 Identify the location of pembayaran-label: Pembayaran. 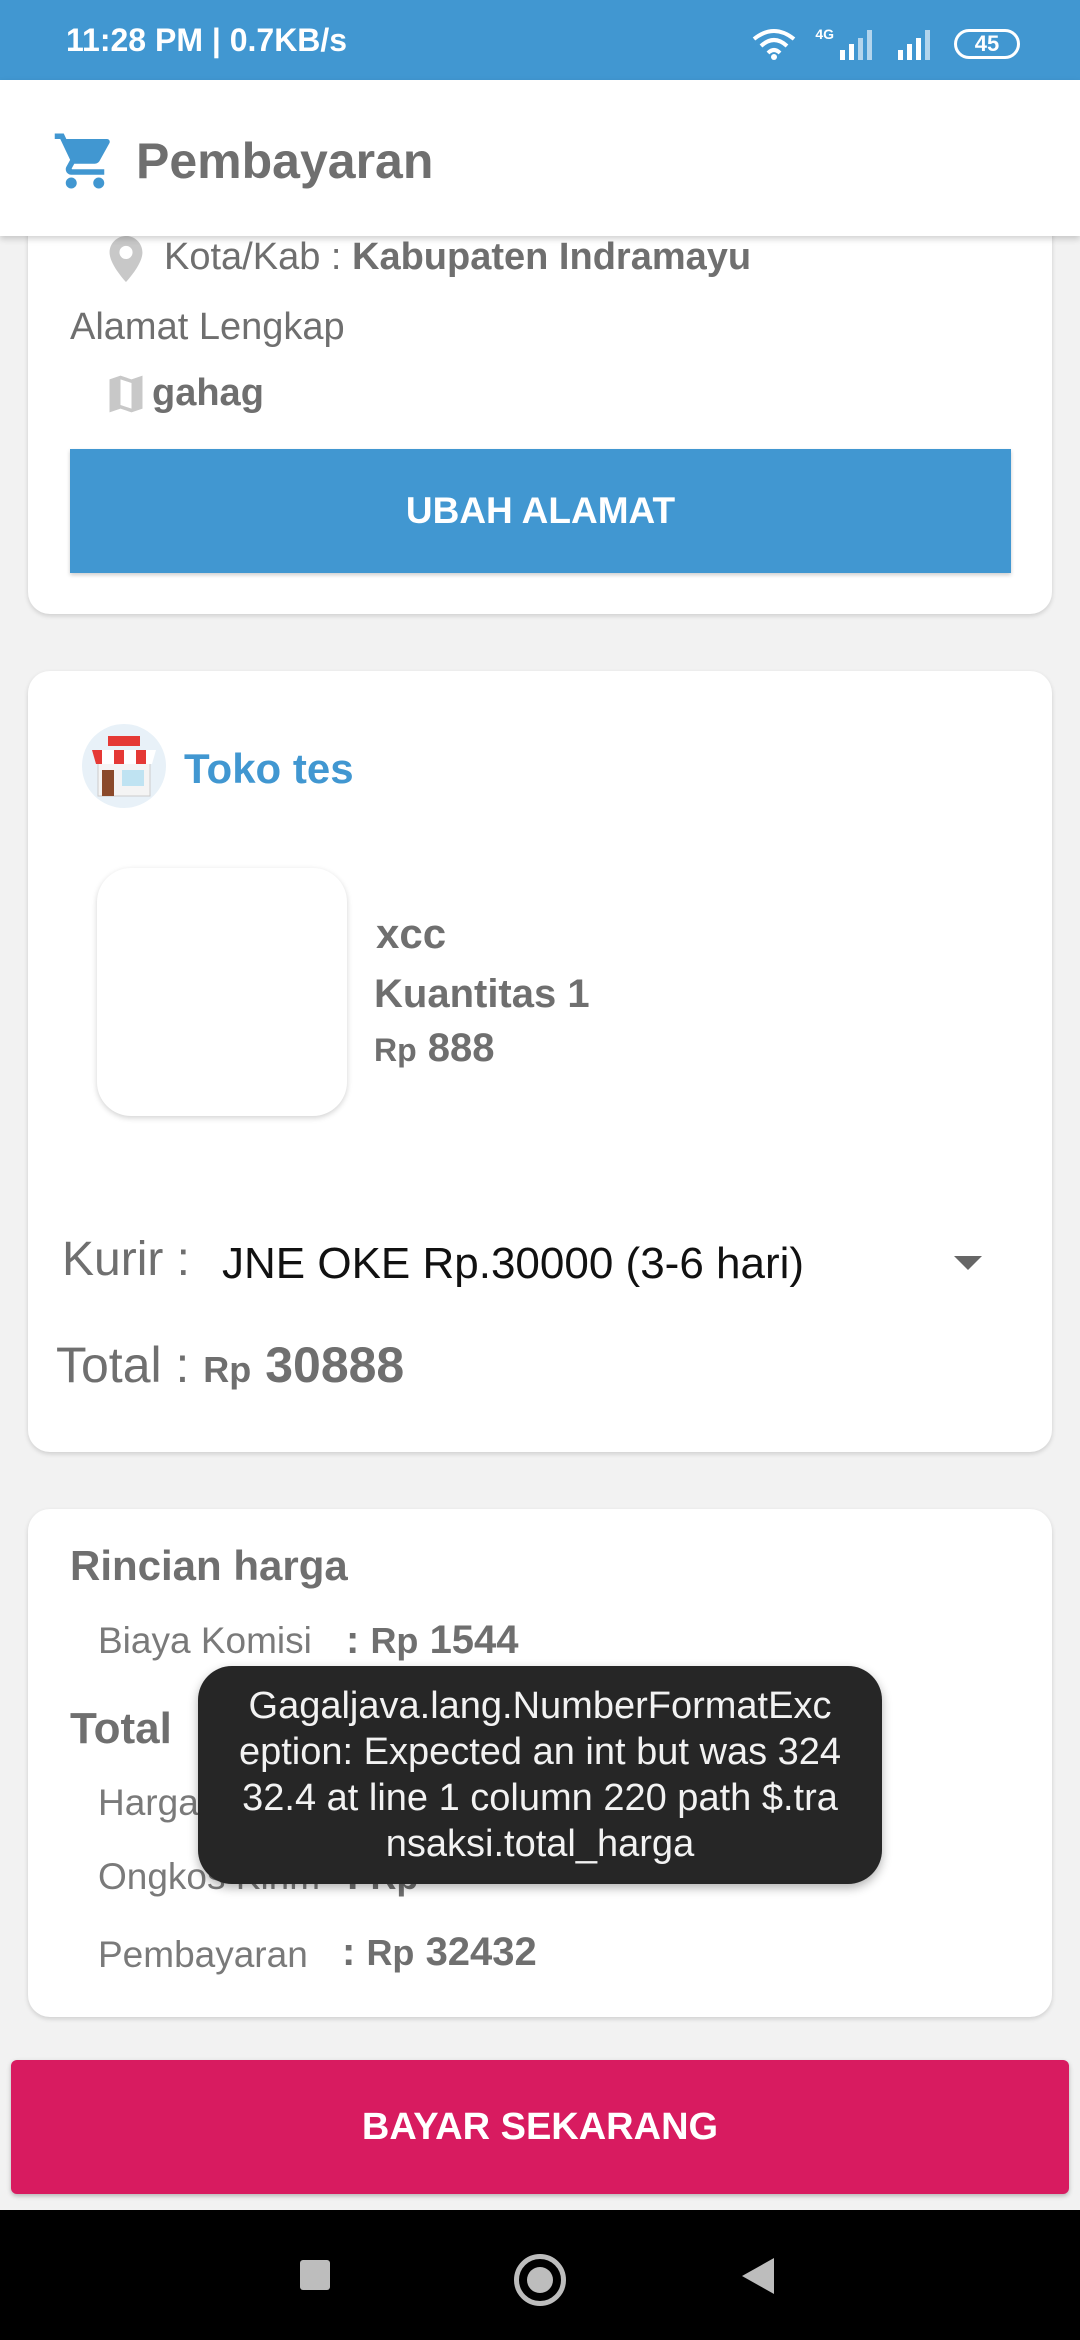
(203, 1954).